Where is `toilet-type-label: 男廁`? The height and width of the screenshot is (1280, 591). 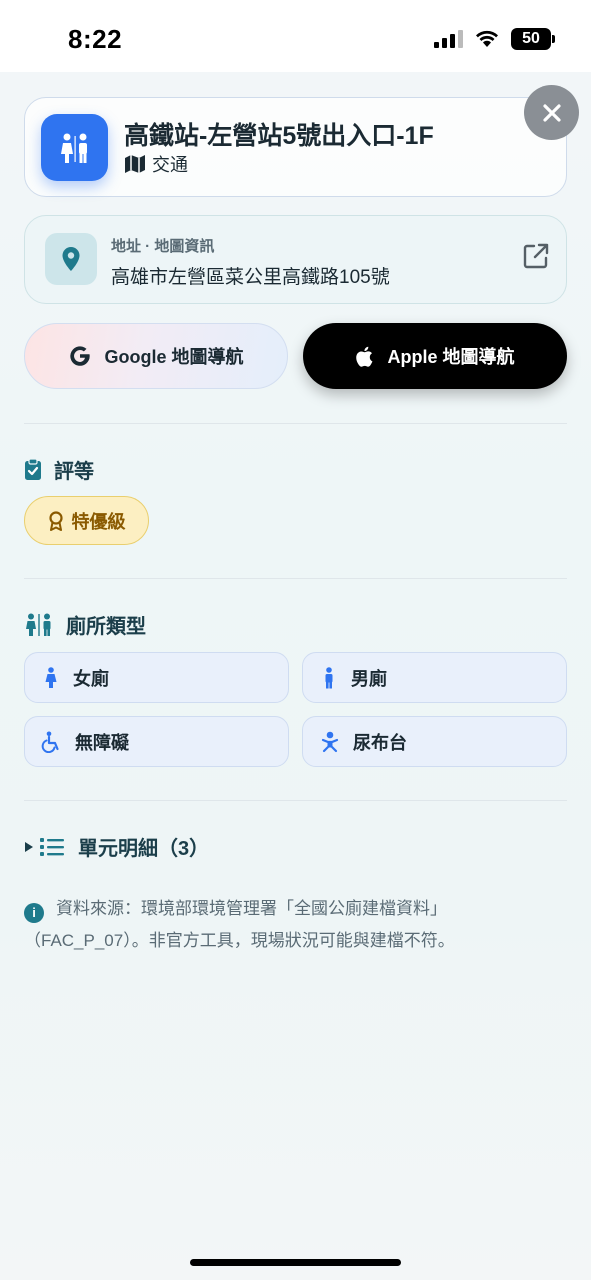 toilet-type-label: 男廁 is located at coordinates (369, 678).